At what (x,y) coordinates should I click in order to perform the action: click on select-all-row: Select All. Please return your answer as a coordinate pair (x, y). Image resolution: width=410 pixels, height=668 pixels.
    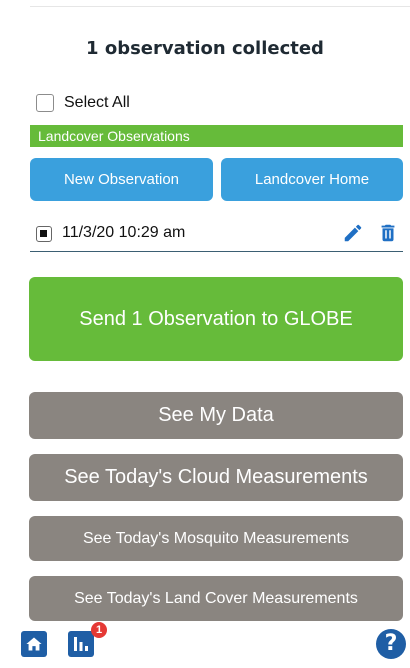
    Looking at the image, I should click on (83, 103).